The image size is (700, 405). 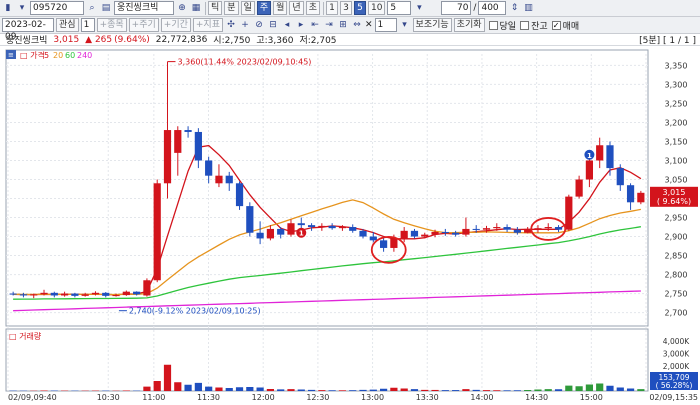 What do you see at coordinates (264, 8) in the screenshot?
I see `period-week-button: 주` at bounding box center [264, 8].